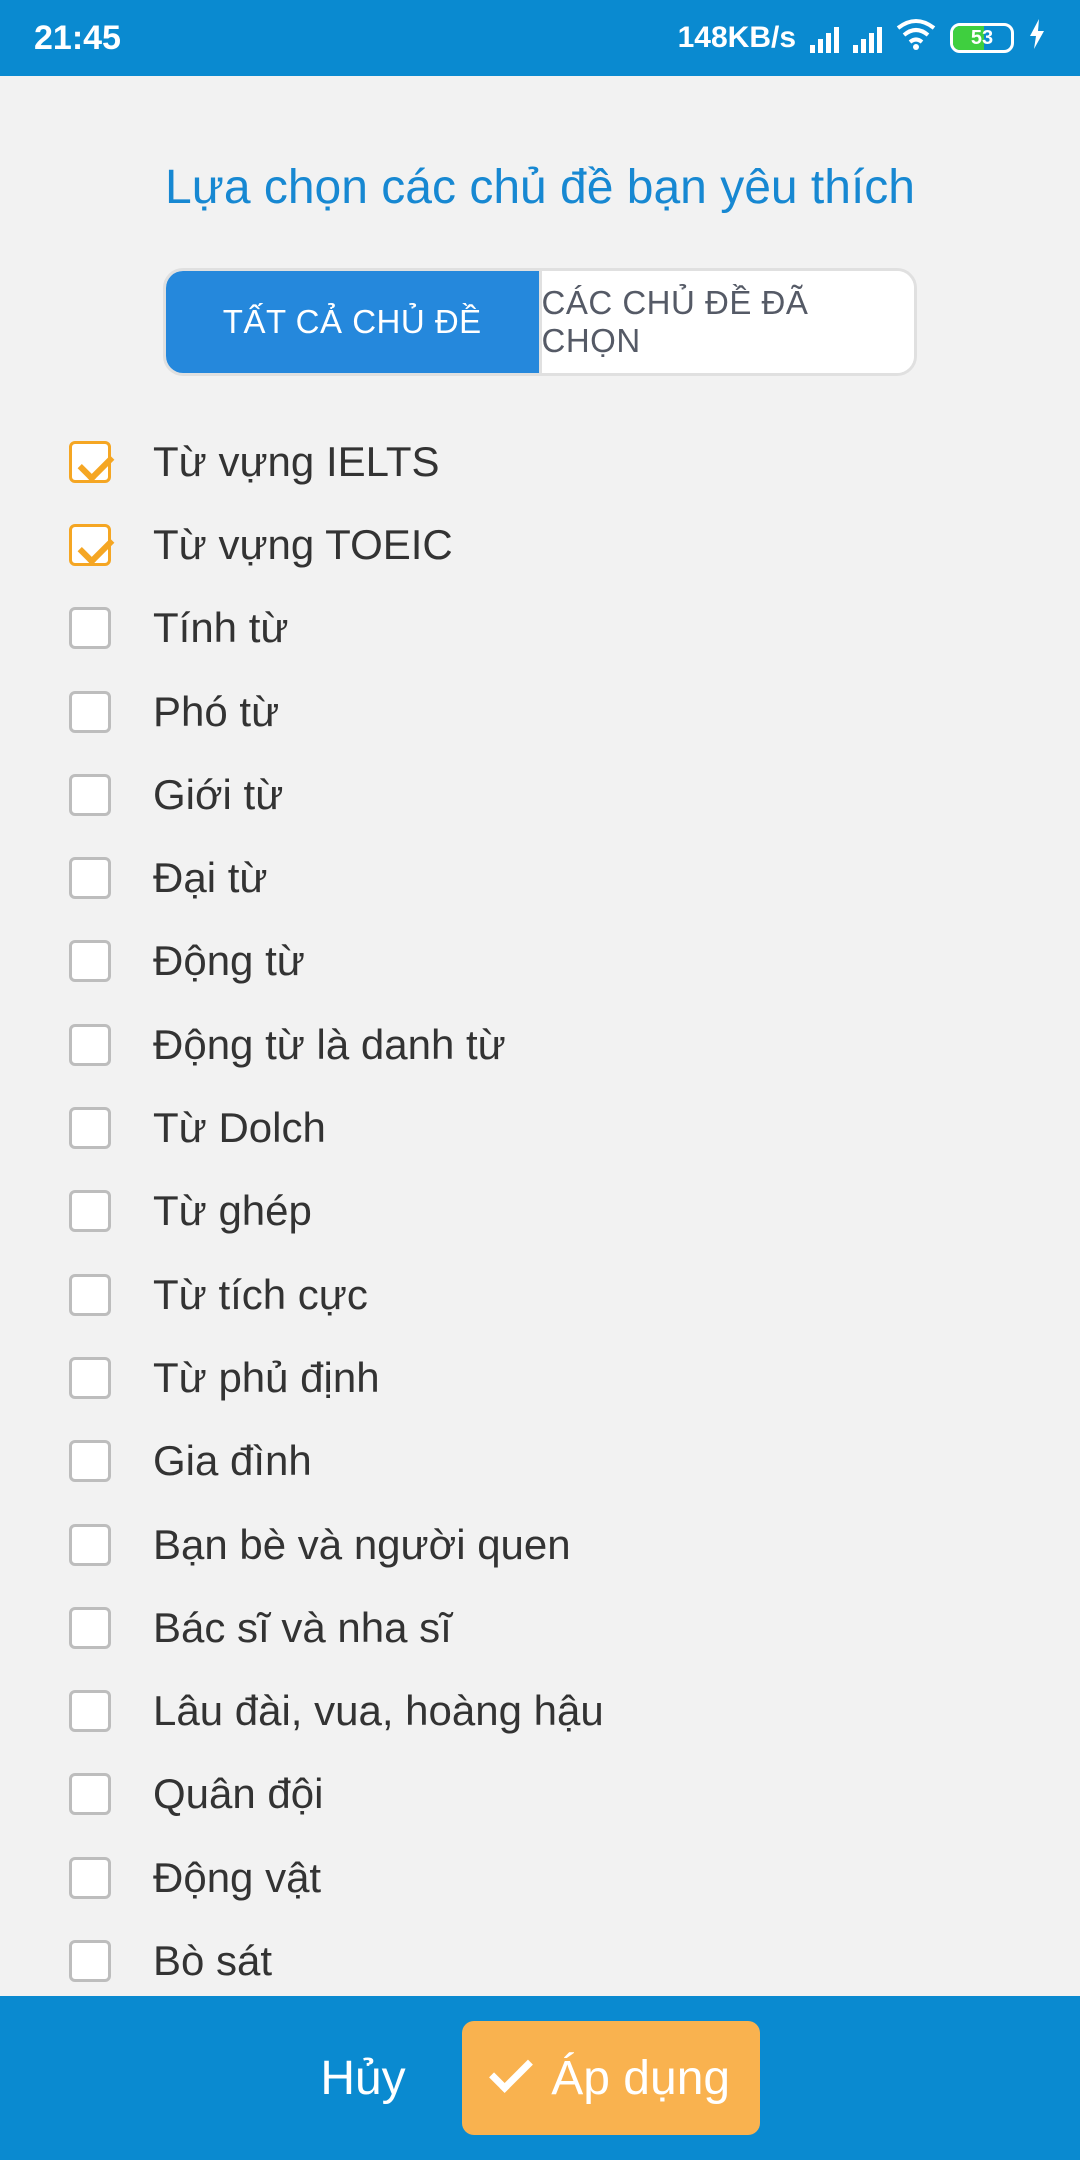  Describe the element at coordinates (511, 2071) in the screenshot. I see `check-icon` at that location.